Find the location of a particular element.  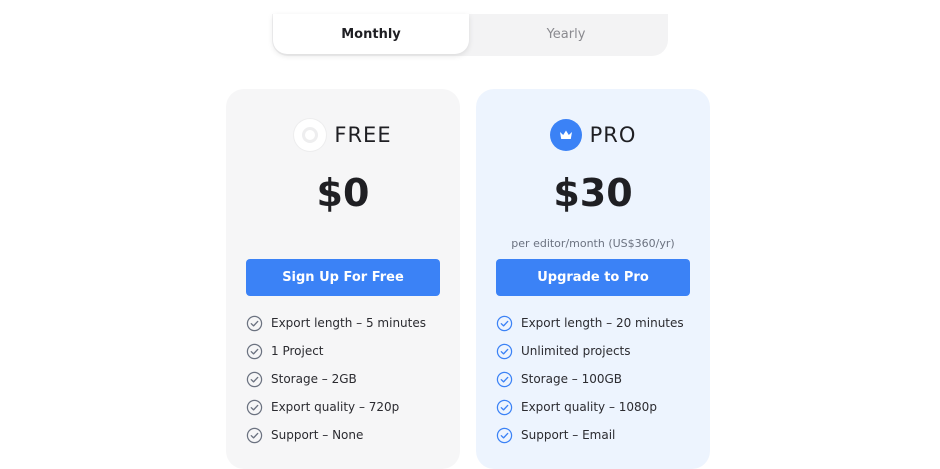

plan-name: FREE is located at coordinates (363, 135).